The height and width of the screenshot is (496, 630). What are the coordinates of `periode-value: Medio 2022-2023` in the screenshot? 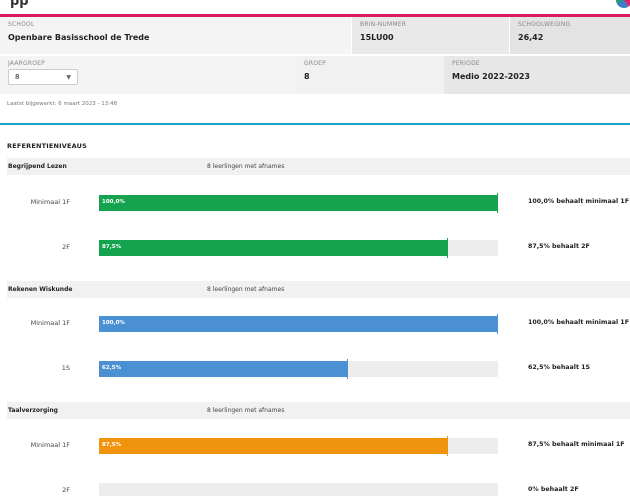 It's located at (491, 76).